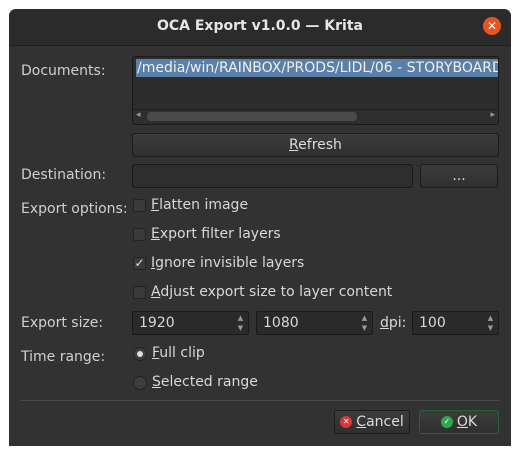 The height and width of the screenshot is (455, 520). Describe the element at coordinates (446, 422) in the screenshot. I see `ok-icon: ✓` at that location.